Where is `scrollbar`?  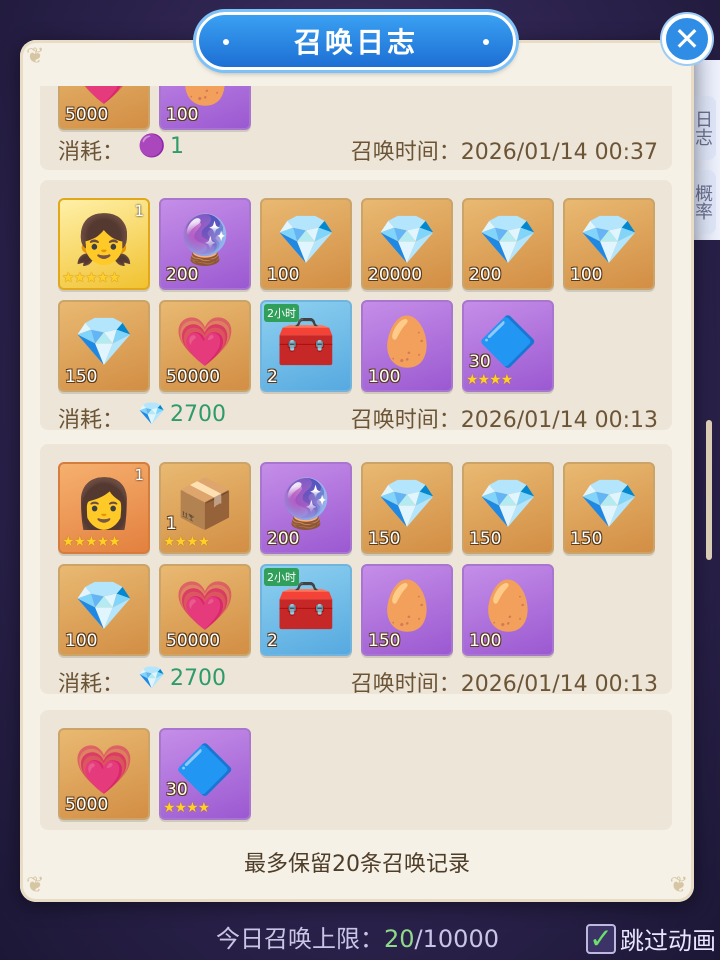 scrollbar is located at coordinates (709, 490).